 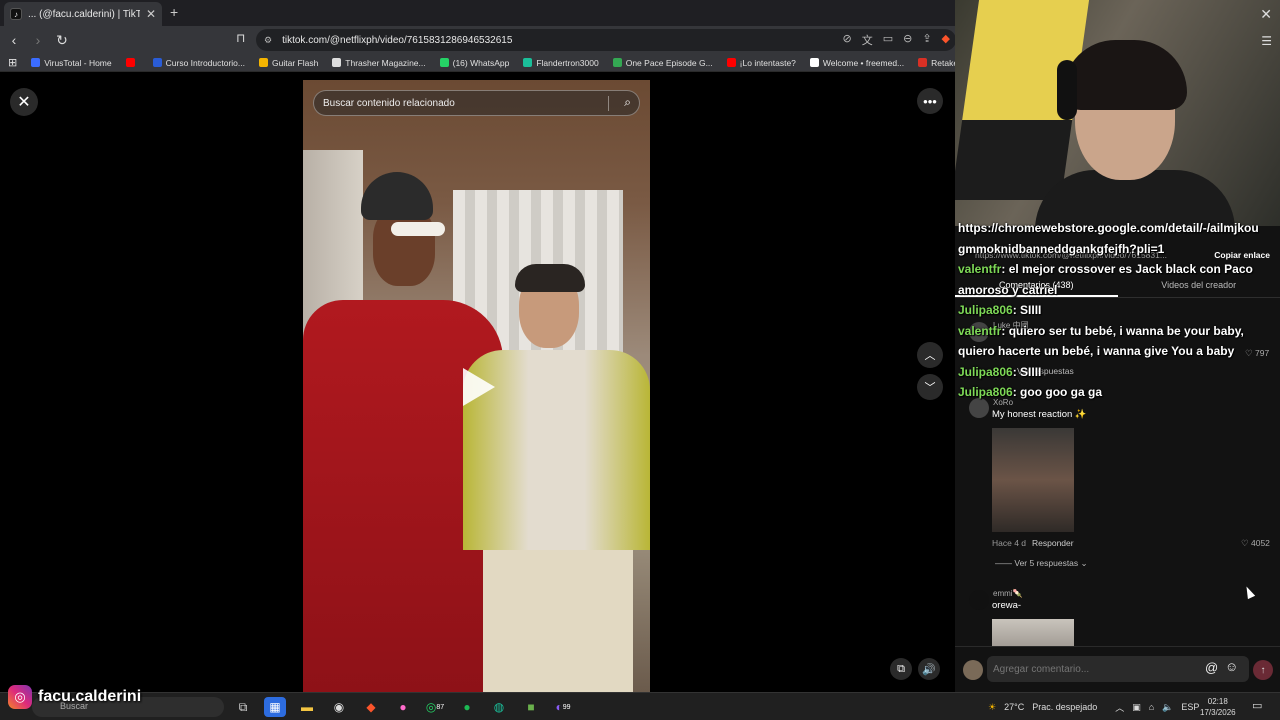 I want to click on bookmark-item: Guitar Flash, so click(x=288, y=63).